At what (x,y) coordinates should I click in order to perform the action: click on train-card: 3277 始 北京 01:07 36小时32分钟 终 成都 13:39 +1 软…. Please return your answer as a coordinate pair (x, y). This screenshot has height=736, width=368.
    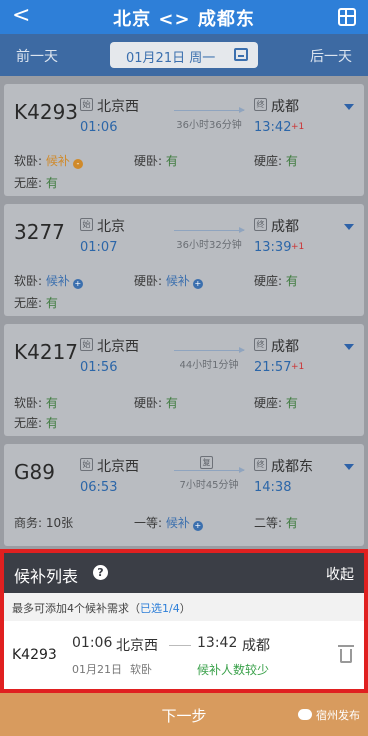
    Looking at the image, I should click on (184, 260).